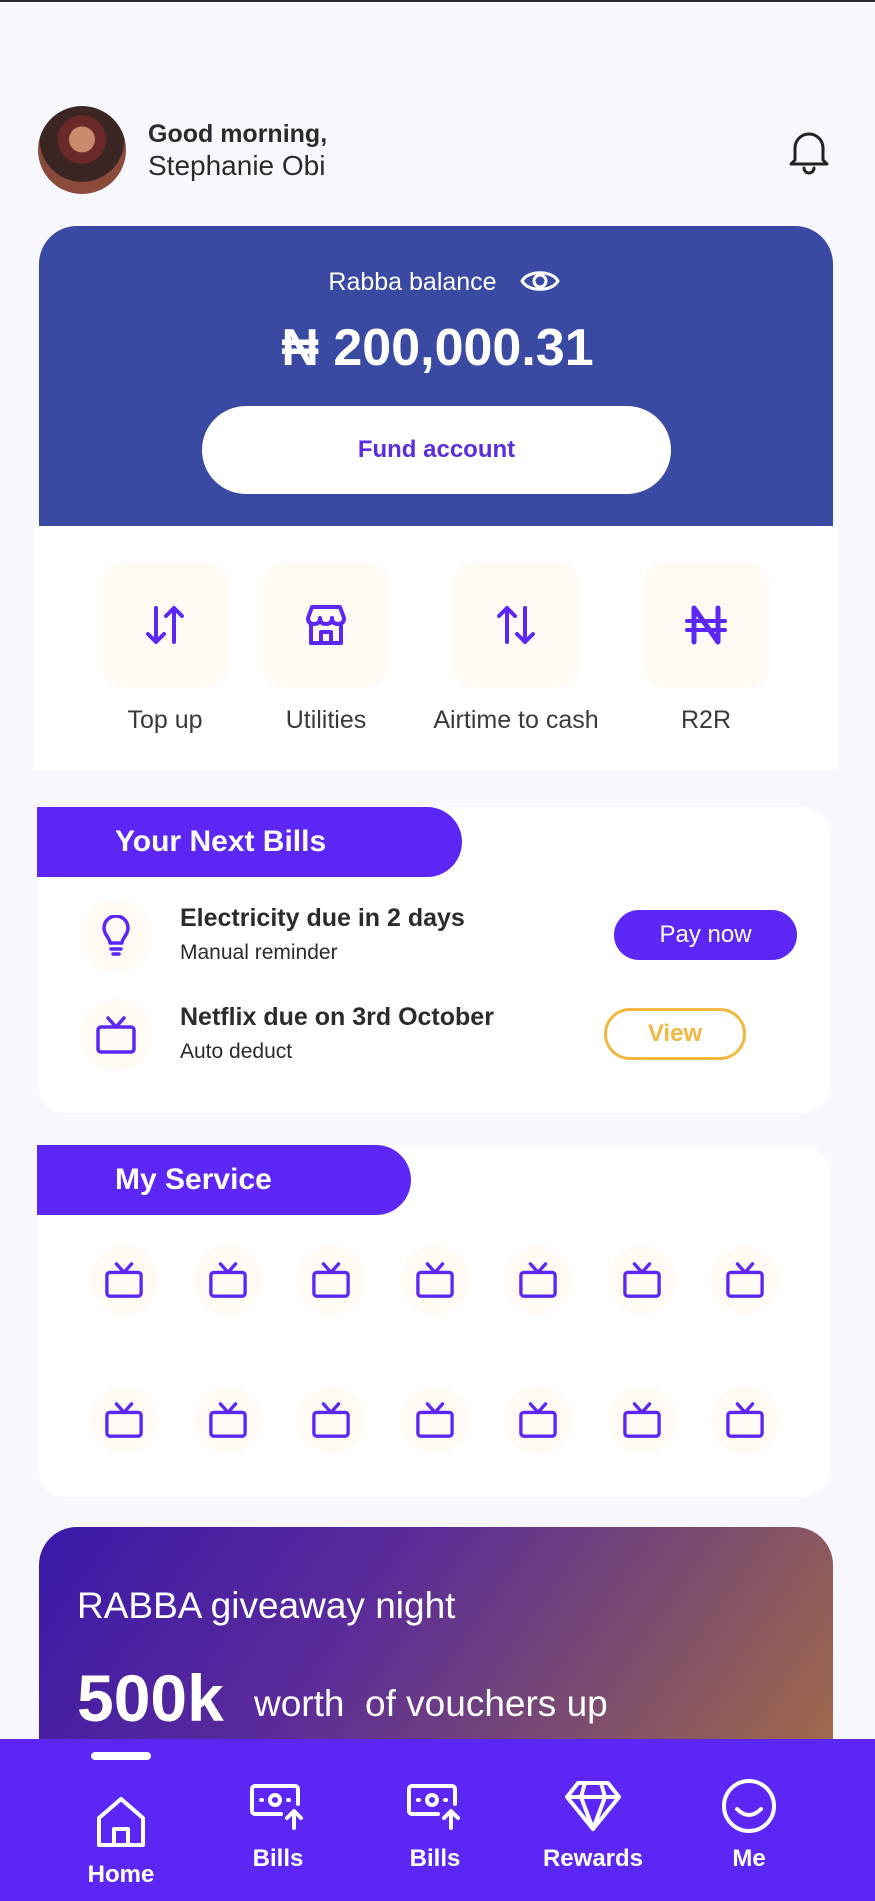 This screenshot has width=875, height=1901. I want to click on active-indicator, so click(121, 1756).